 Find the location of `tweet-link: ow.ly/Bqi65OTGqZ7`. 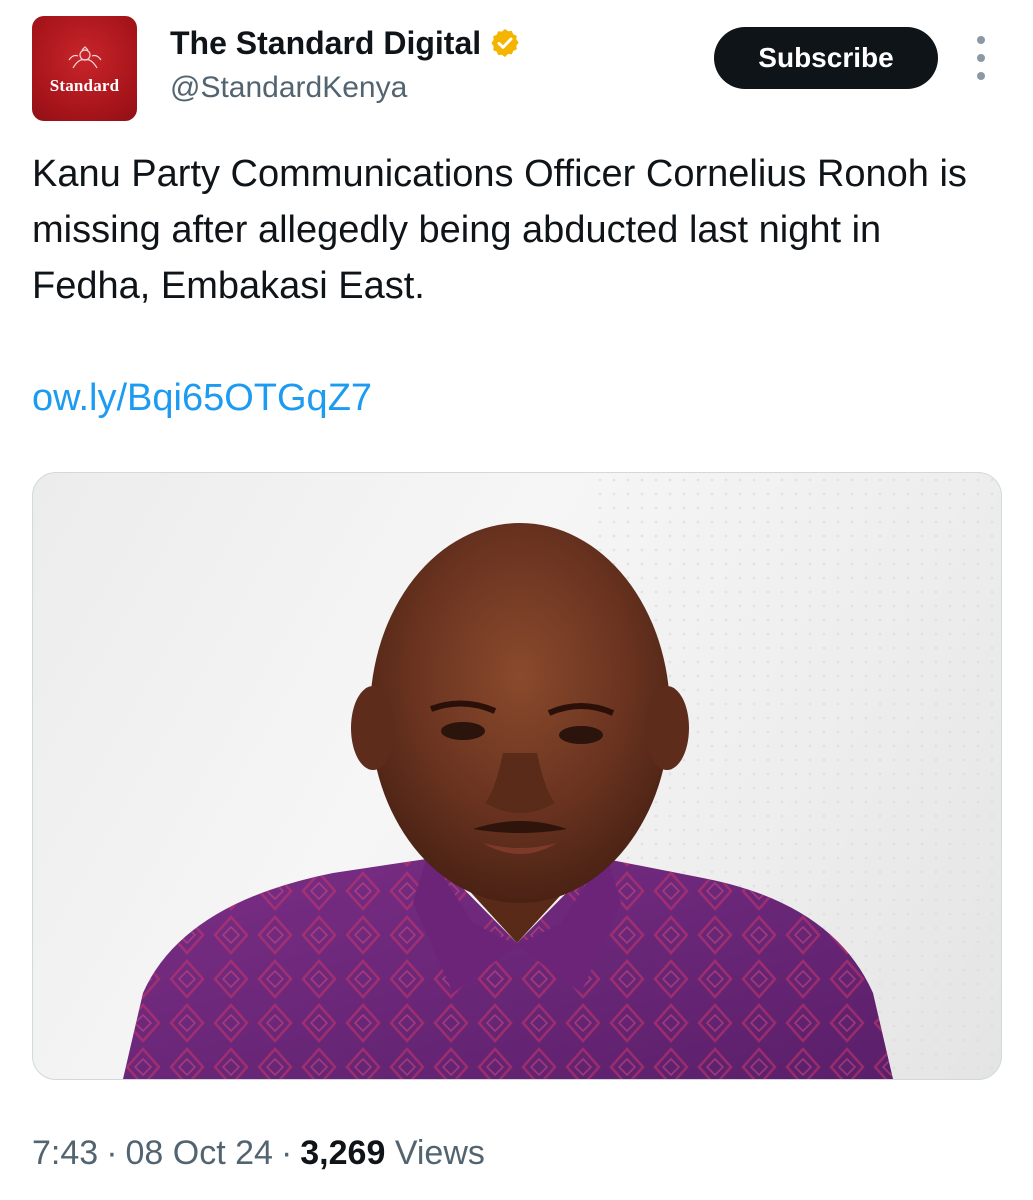

tweet-link: ow.ly/Bqi65OTGqZ7 is located at coordinates (202, 398).